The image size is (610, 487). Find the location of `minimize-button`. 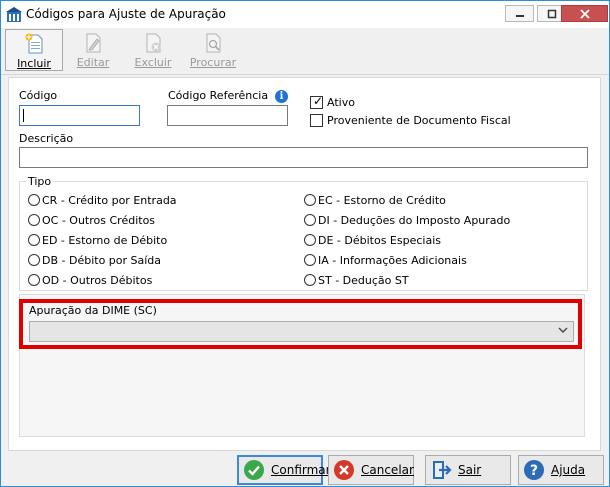

minimize-button is located at coordinates (519, 13).